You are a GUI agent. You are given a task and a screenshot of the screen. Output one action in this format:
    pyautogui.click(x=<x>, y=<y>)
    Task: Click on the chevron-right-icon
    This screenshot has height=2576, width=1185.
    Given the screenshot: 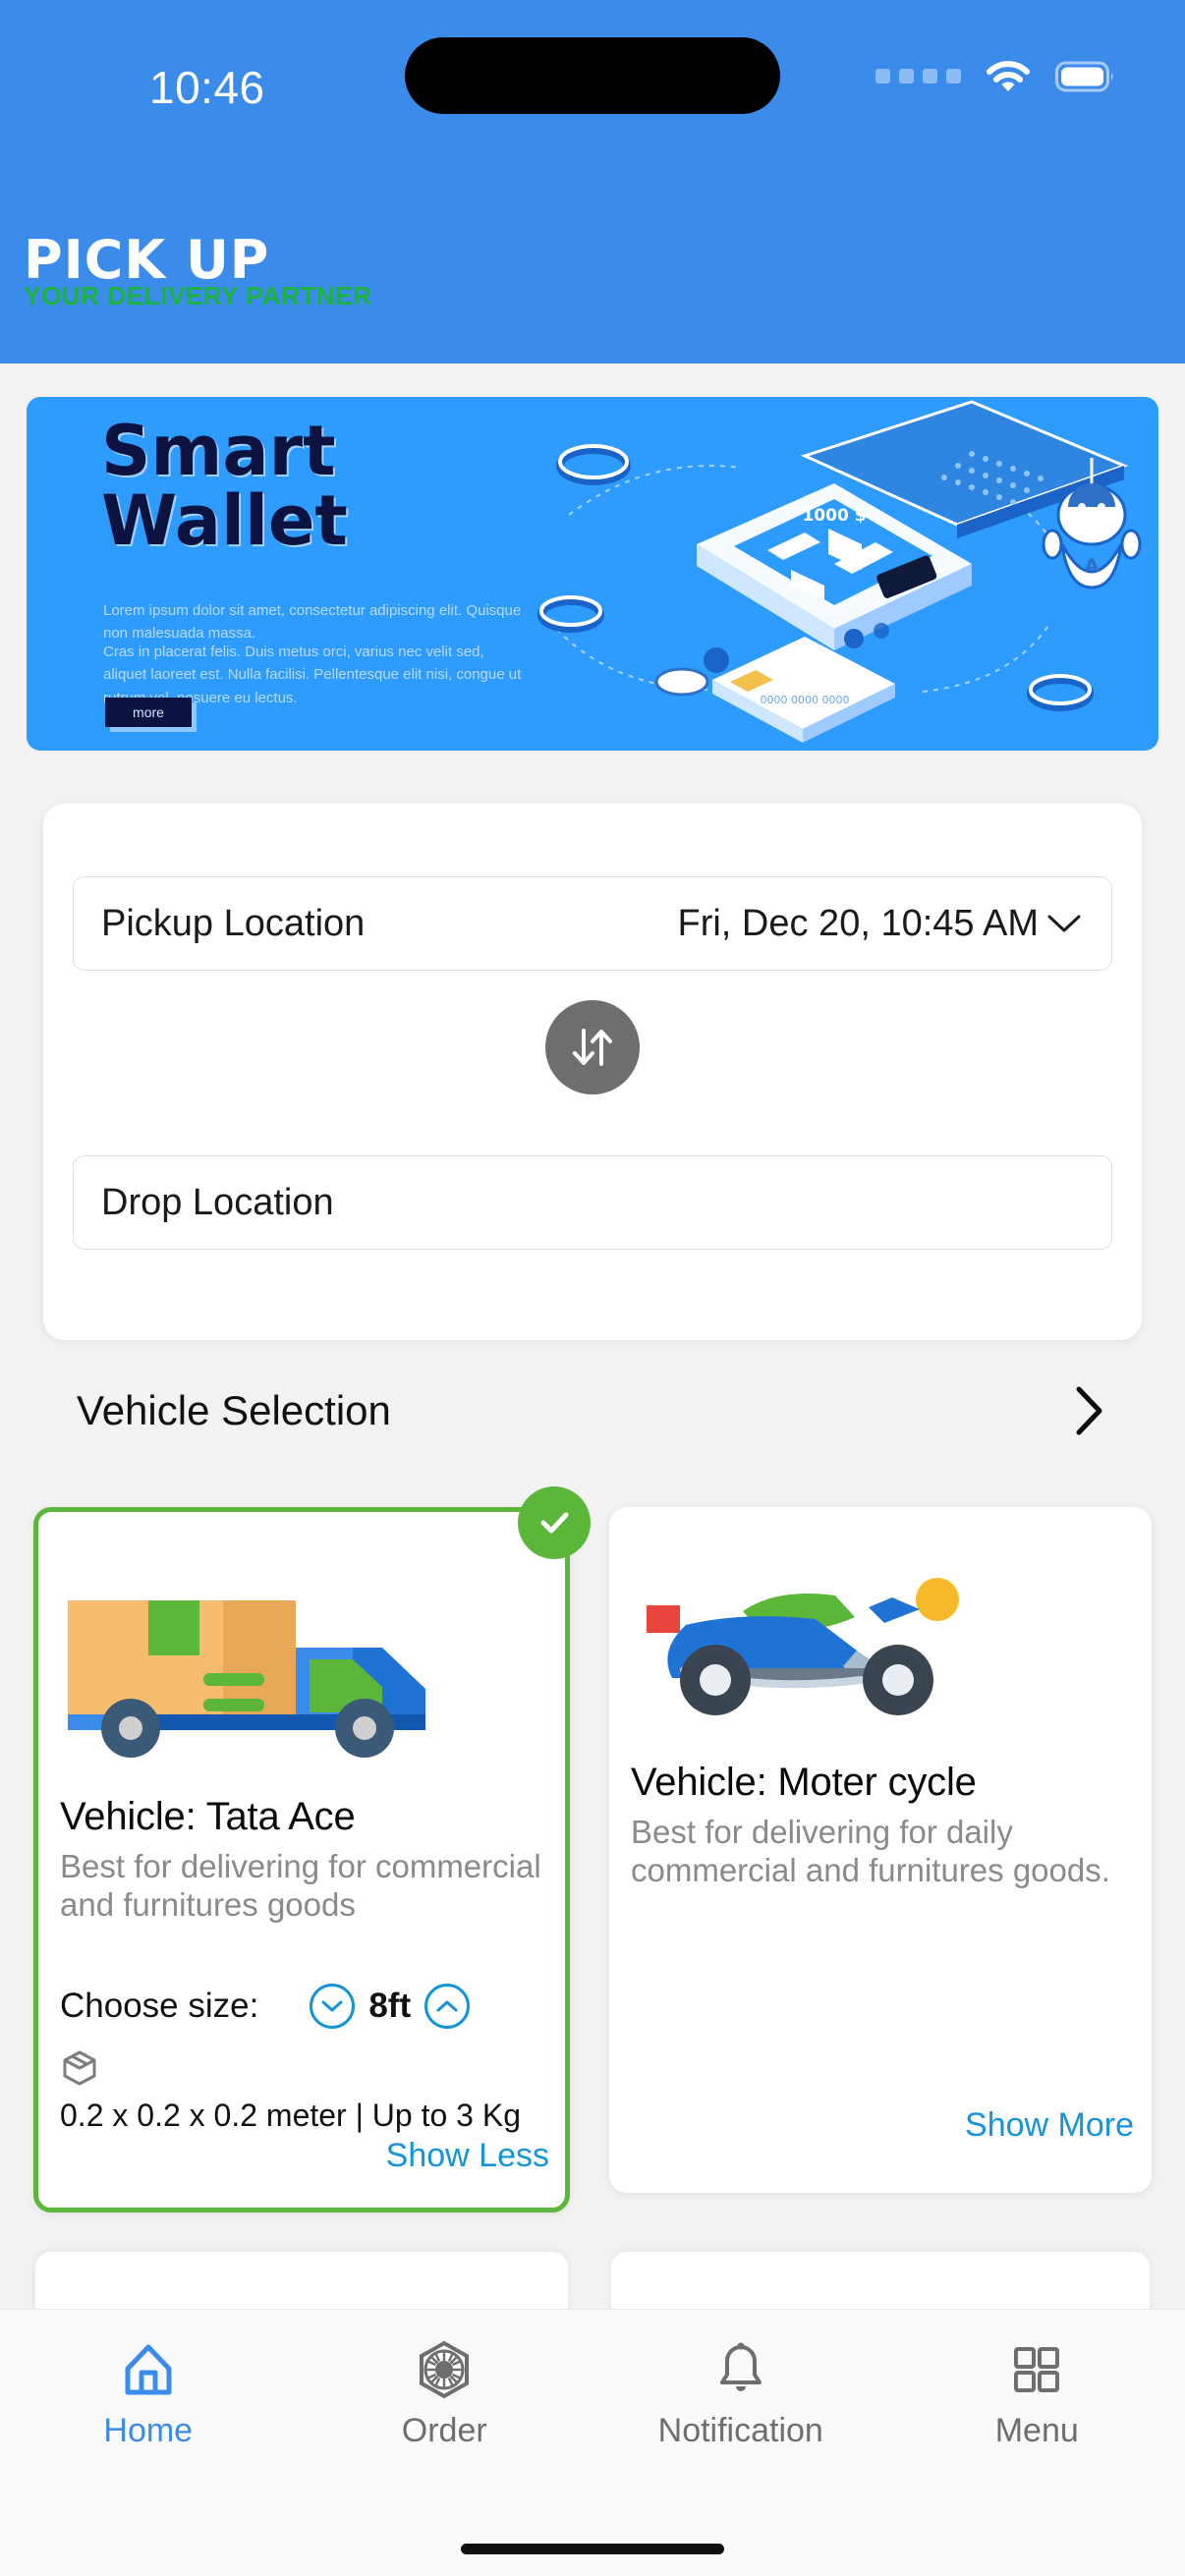 What is the action you would take?
    pyautogui.click(x=1088, y=1410)
    